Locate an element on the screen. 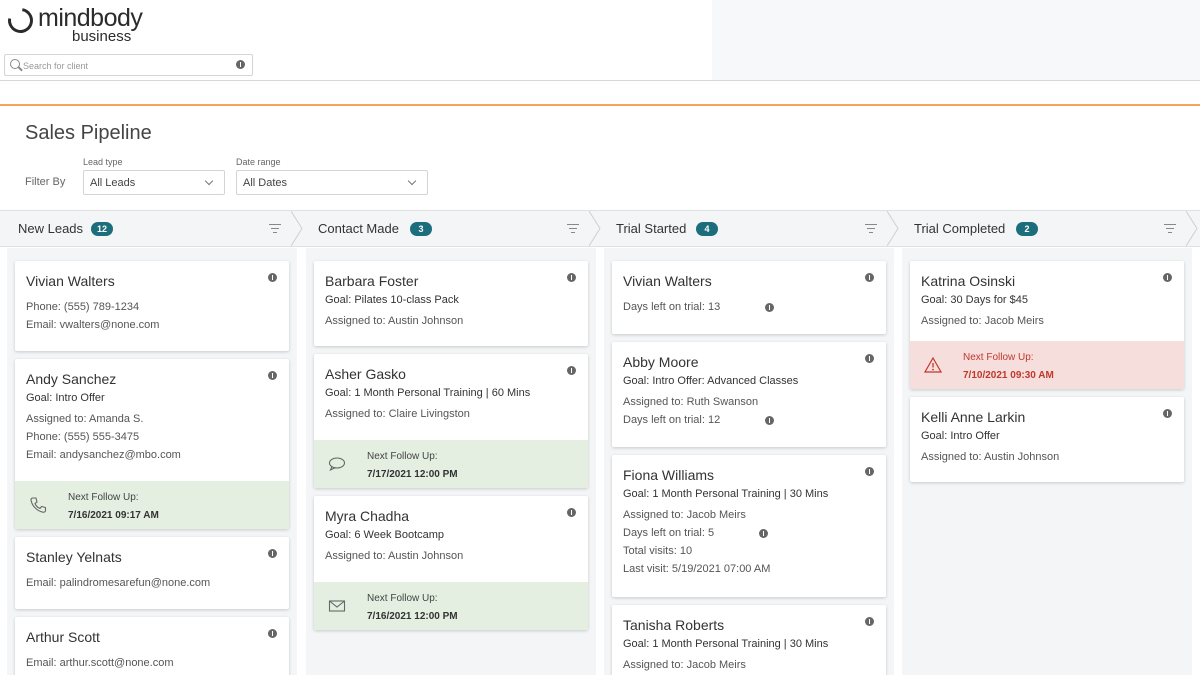 Image resolution: width=1200 pixels, height=675 pixels. client-search is located at coordinates (128, 65).